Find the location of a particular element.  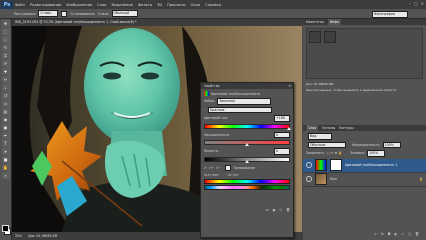

fill-input: 100% is located at coordinates (376, 153).